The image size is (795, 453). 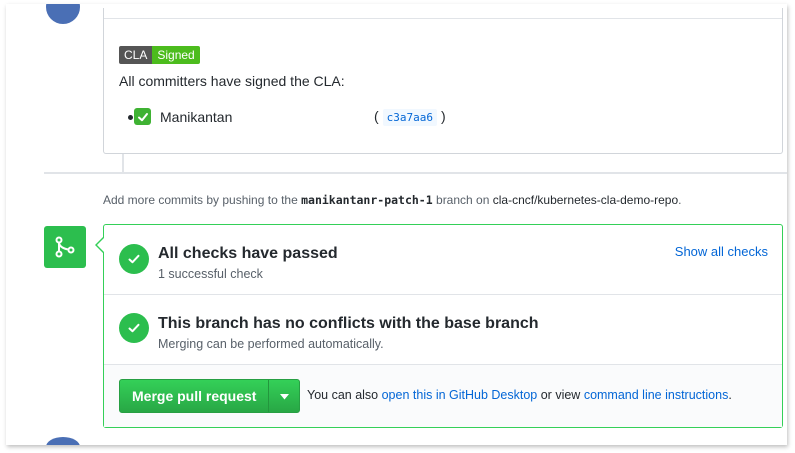 What do you see at coordinates (460, 395) in the screenshot?
I see `open-in-desktop-link: open this in GitHub Desktop` at bounding box center [460, 395].